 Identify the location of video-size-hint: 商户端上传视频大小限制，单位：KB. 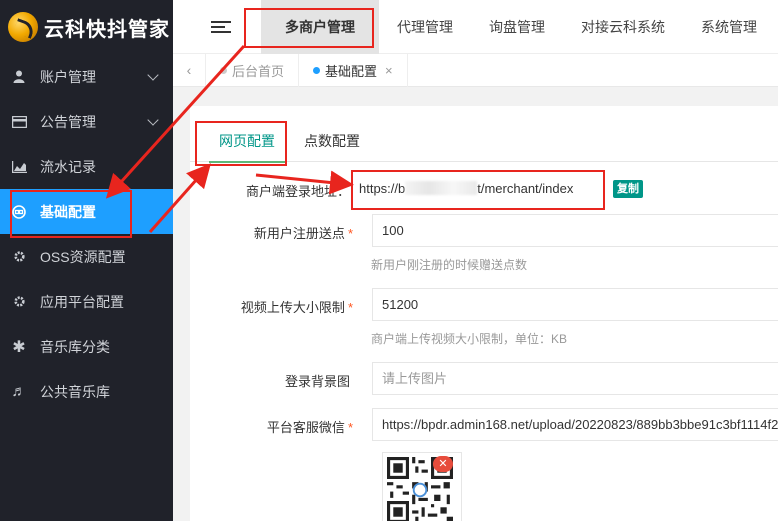
(469, 339).